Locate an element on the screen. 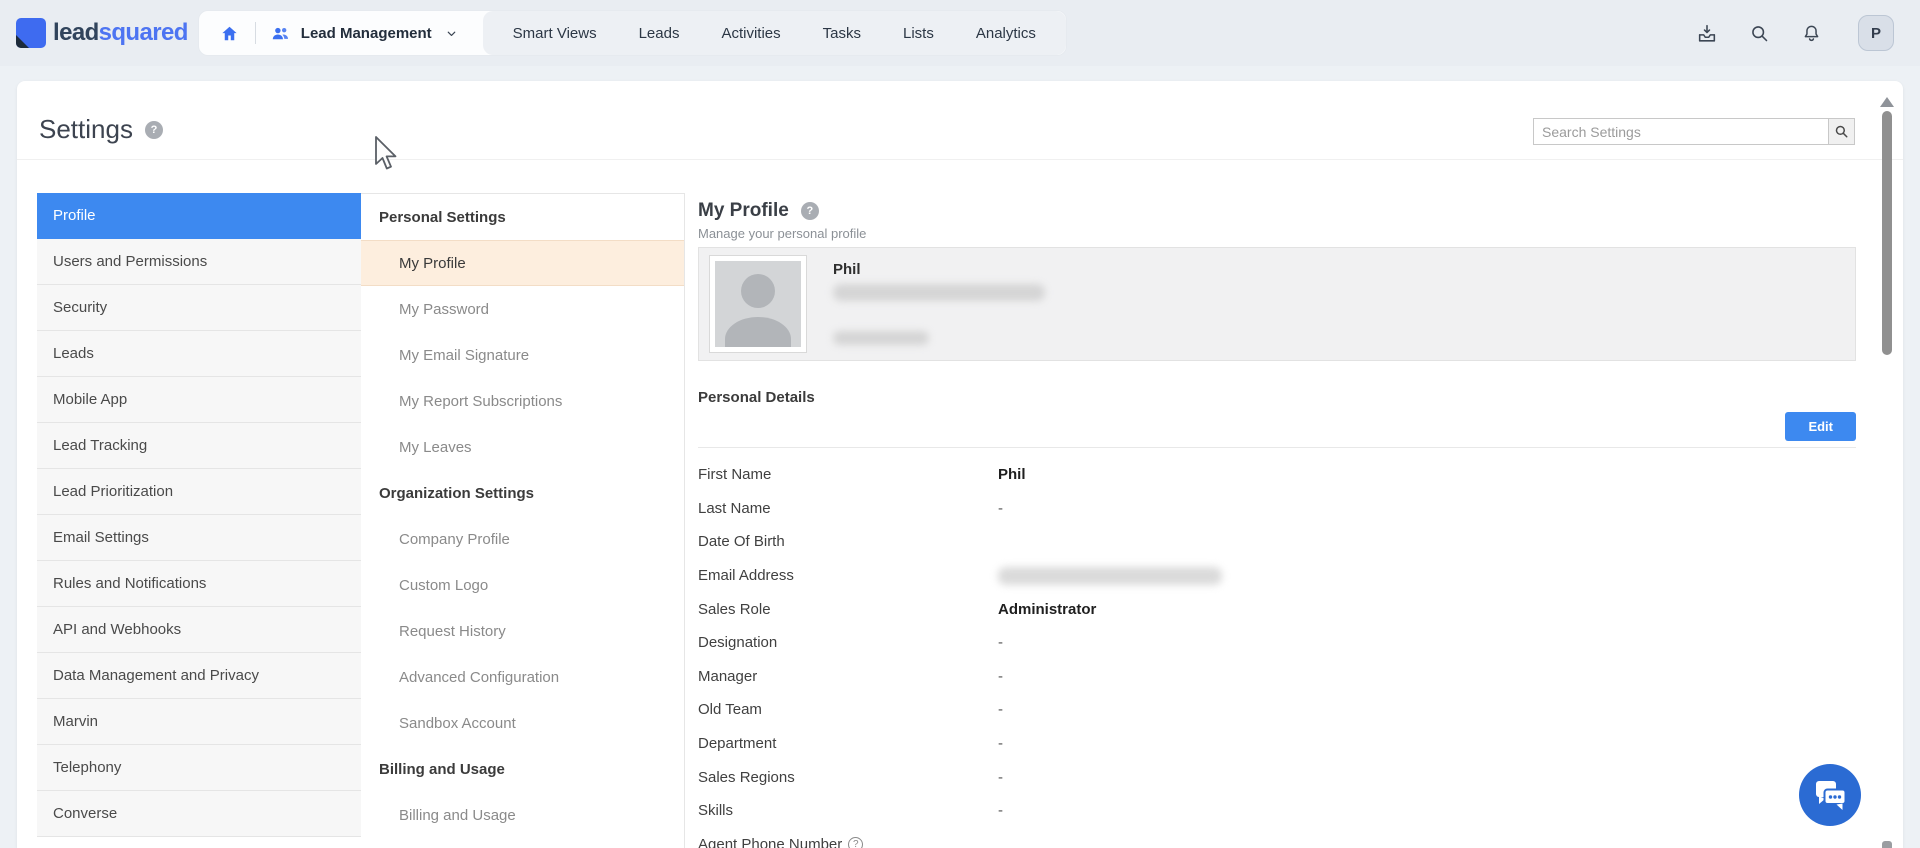 The height and width of the screenshot is (848, 1920). edit-button: Edit is located at coordinates (1820, 426).